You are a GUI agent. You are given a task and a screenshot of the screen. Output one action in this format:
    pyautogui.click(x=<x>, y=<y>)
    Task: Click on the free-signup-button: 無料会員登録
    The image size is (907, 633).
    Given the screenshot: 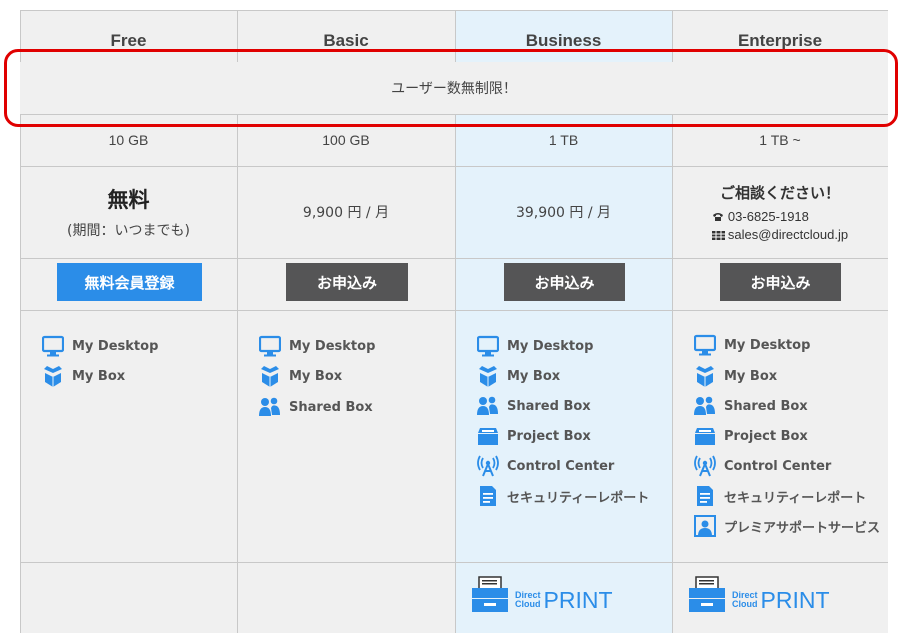 What is the action you would take?
    pyautogui.click(x=129, y=282)
    